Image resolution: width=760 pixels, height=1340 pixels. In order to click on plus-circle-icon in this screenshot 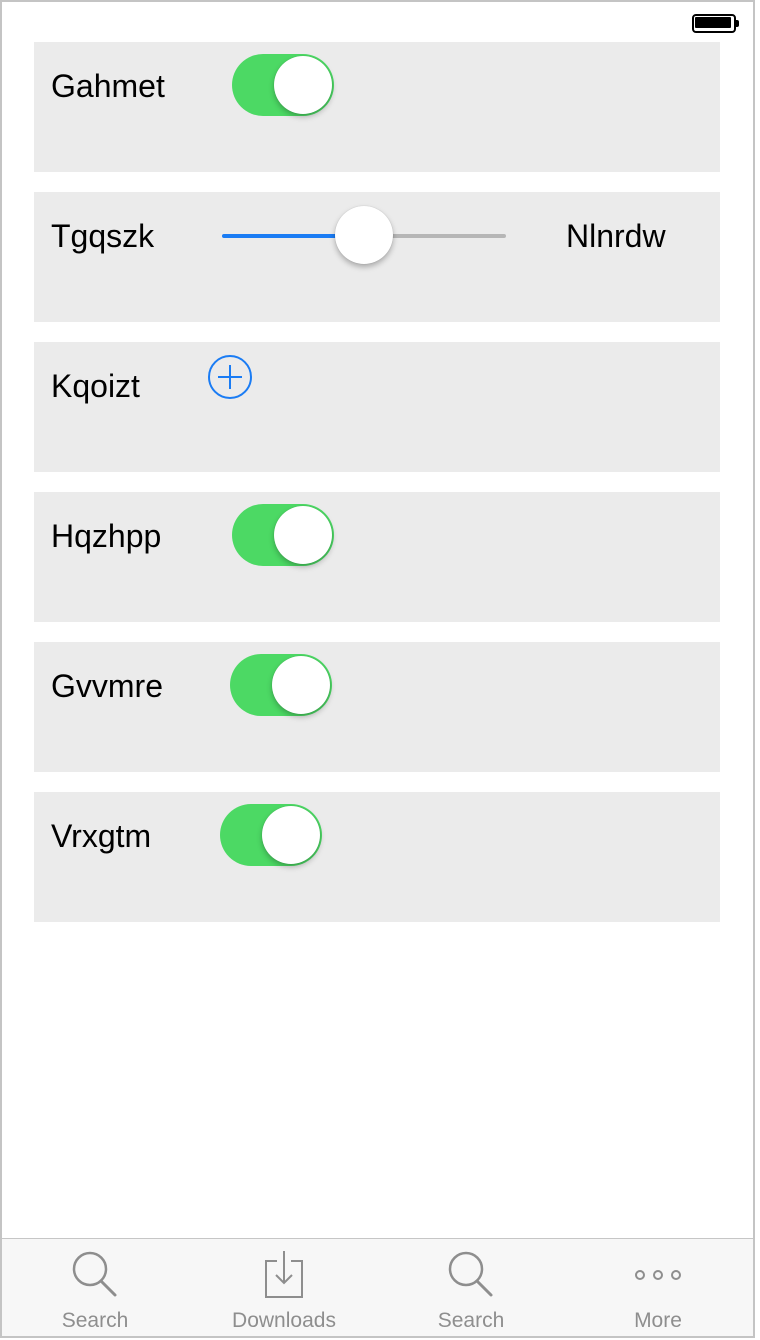, I will do `click(230, 377)`.